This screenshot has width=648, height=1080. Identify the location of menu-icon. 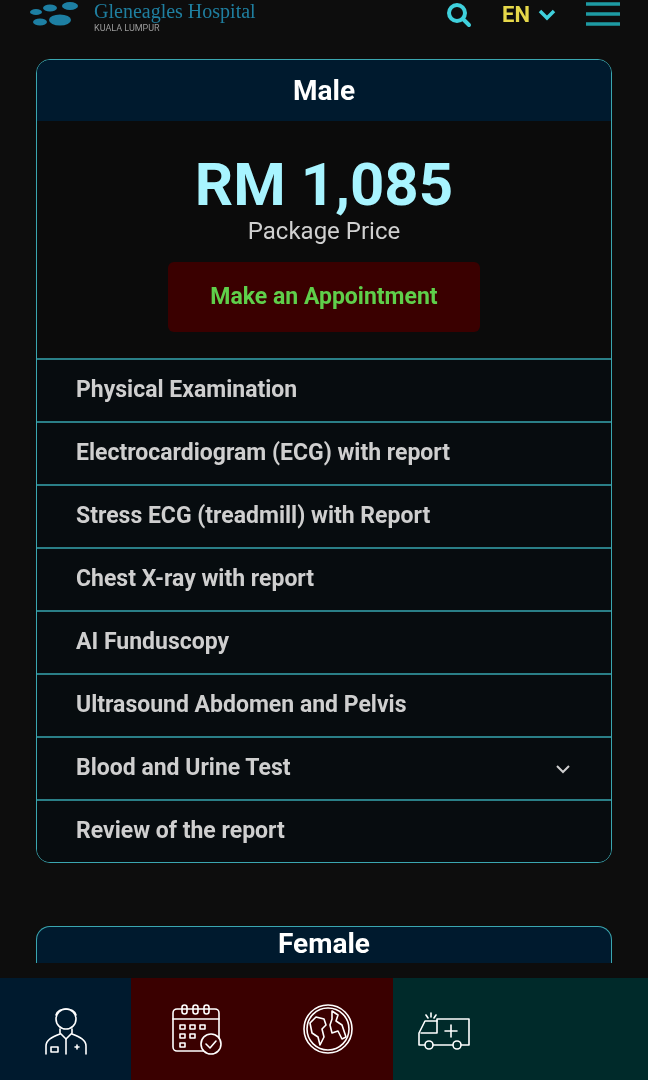
(603, 14).